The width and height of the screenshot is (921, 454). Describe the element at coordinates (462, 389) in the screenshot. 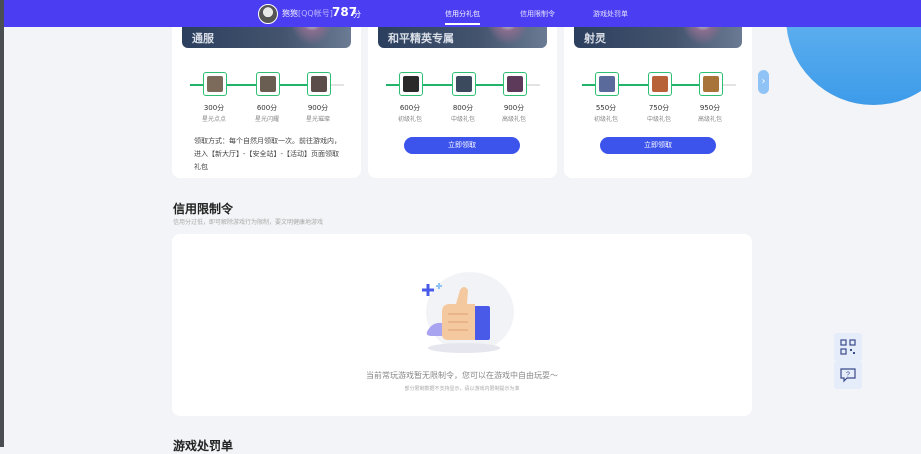

I see `empty-state-note: 部分限制数据不支持显示，请以游戏内限制提示为准` at that location.